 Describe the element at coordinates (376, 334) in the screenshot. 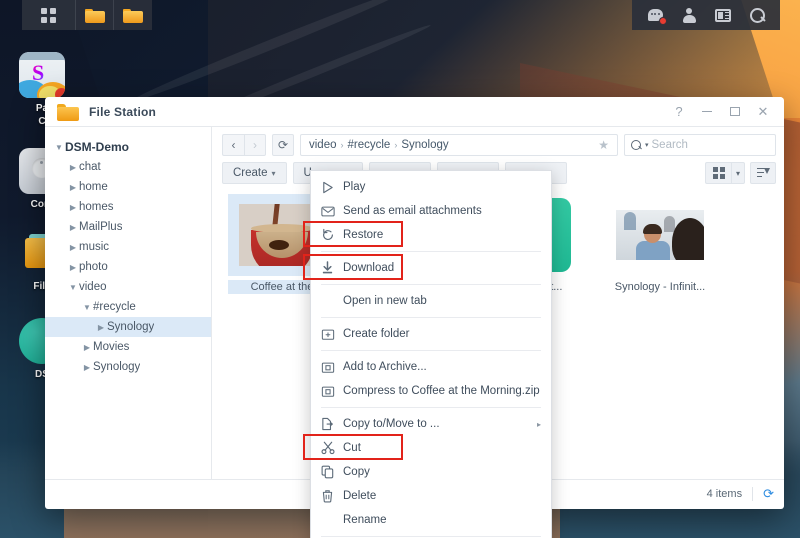

I see `menu-item-label: Create folder` at that location.